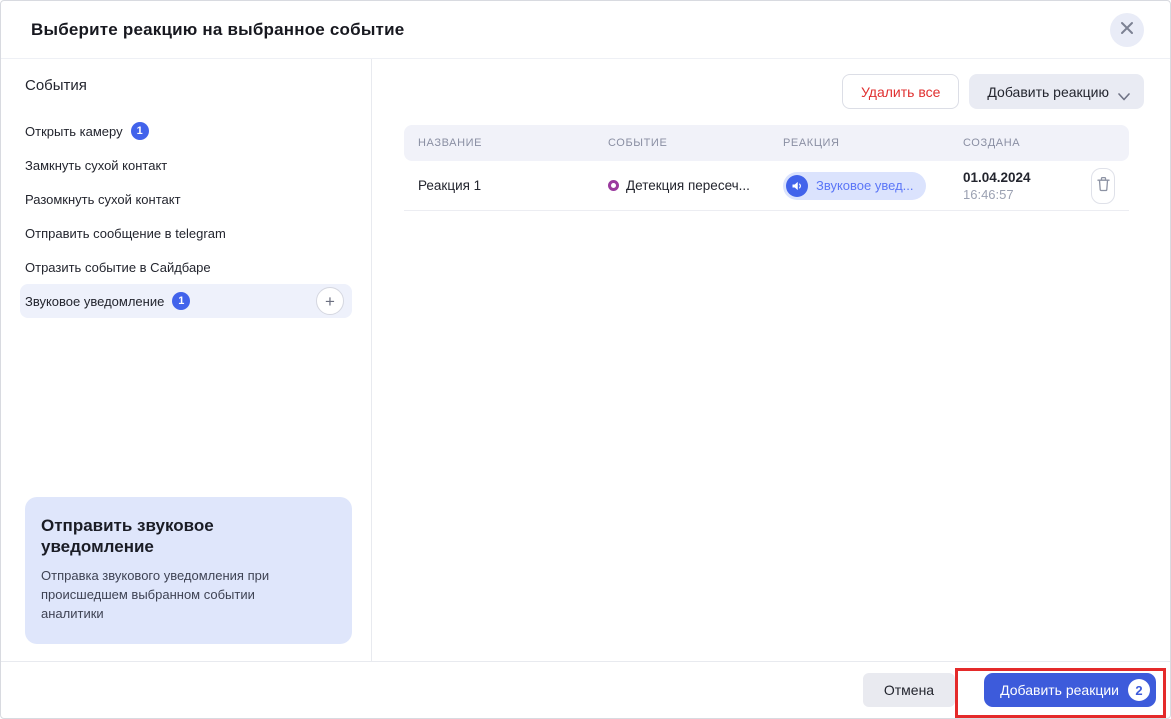 The image size is (1171, 719). Describe the element at coordinates (901, 91) in the screenshot. I see `delete-all-button: Удалить все` at that location.